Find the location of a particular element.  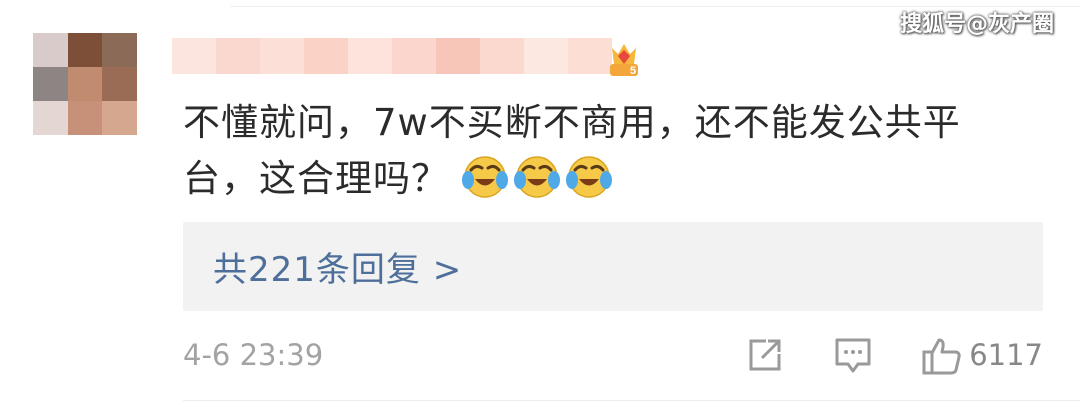

view-replies-link: 共221条回复 > is located at coordinates (337, 266).